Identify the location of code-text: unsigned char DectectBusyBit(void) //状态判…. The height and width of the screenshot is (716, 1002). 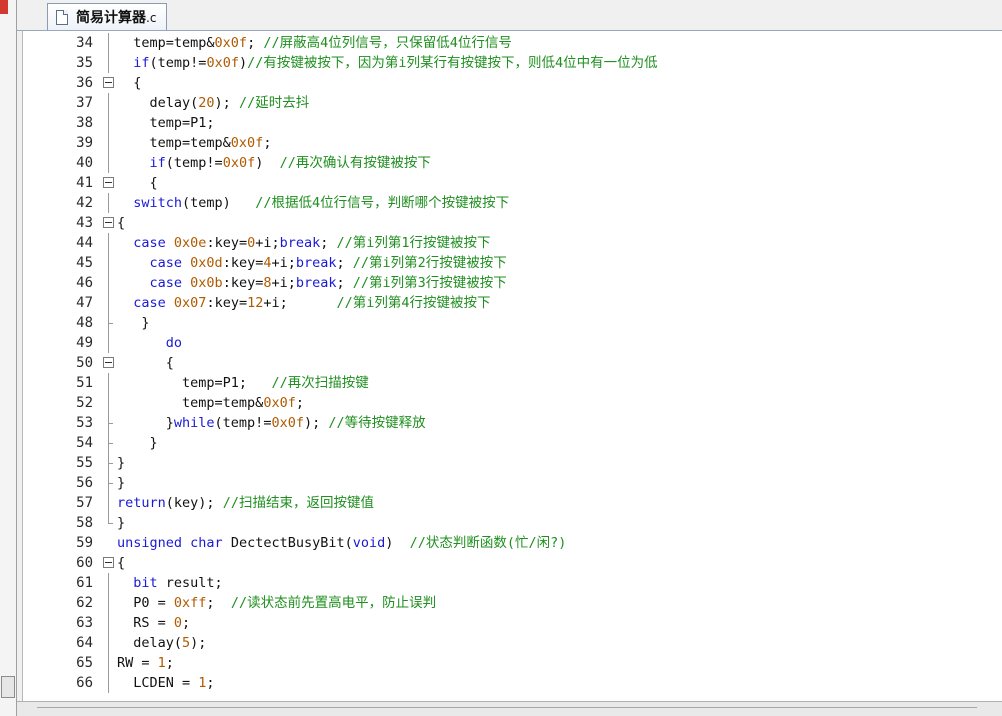
(341, 543).